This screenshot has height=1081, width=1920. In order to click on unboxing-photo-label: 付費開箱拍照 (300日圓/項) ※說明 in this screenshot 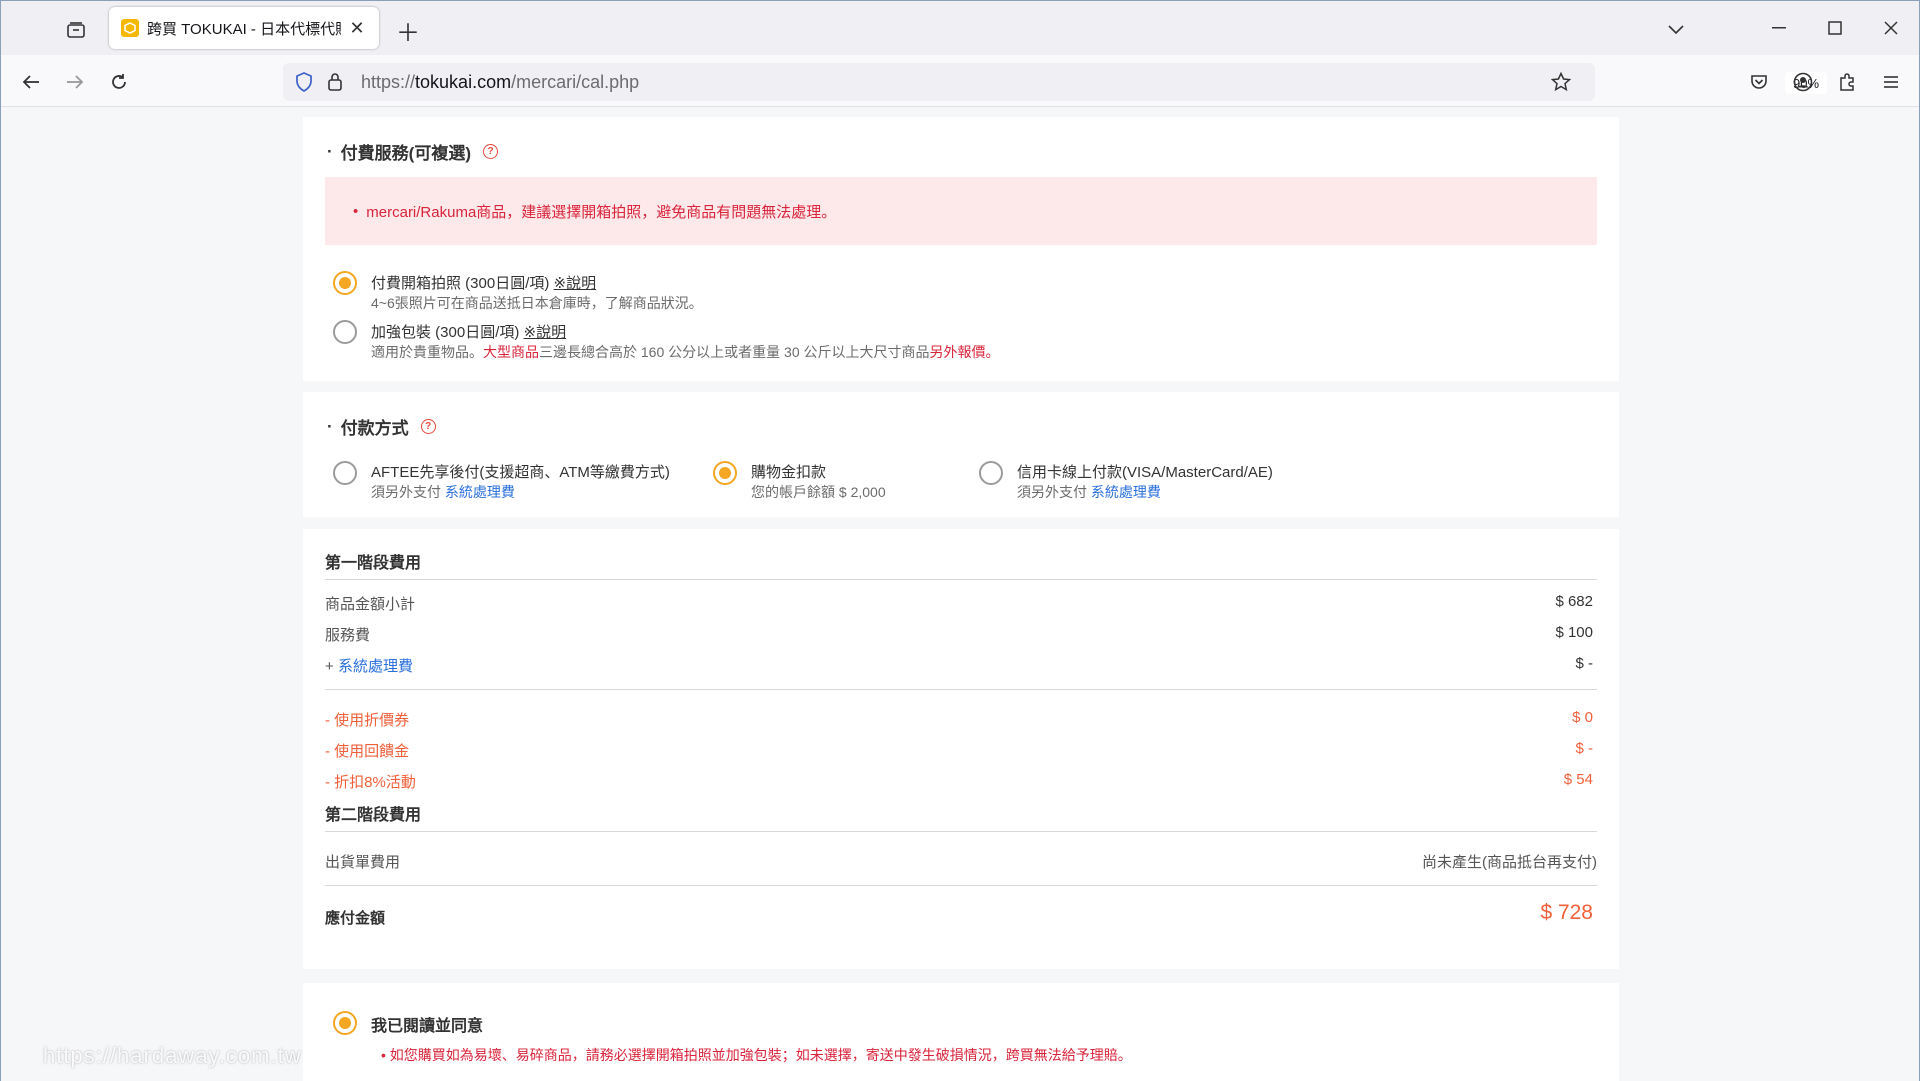, I will do `click(483, 282)`.